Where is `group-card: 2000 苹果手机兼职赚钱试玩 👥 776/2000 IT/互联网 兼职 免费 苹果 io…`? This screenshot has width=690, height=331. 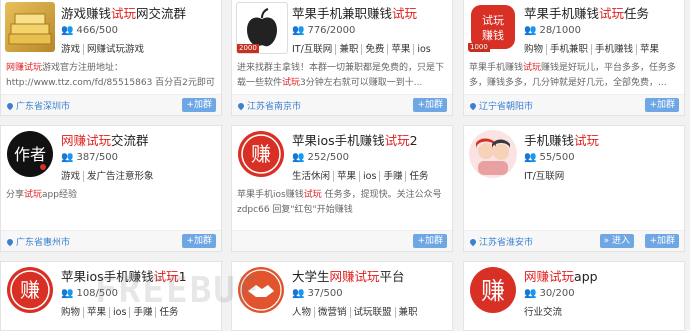
group-card: 2000 苹果手机兼职赚钱试玩 👥 776/2000 IT/互联网 兼职 免费 苹果 io… is located at coordinates (342, 58).